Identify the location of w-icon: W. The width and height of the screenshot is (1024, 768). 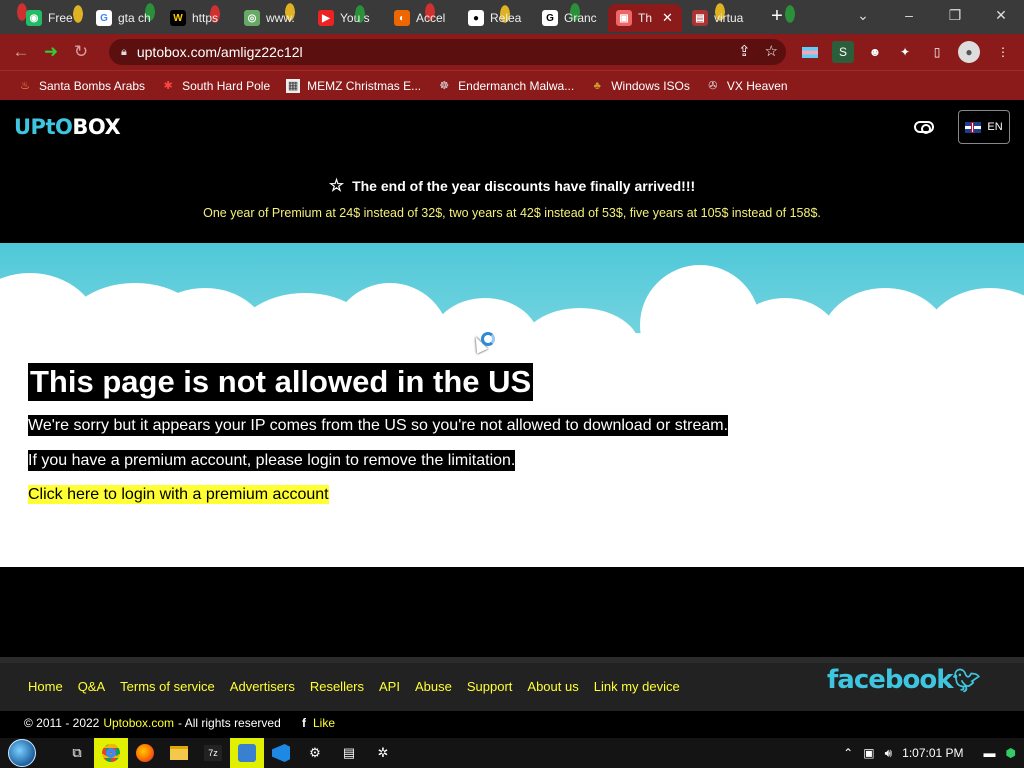
(178, 18).